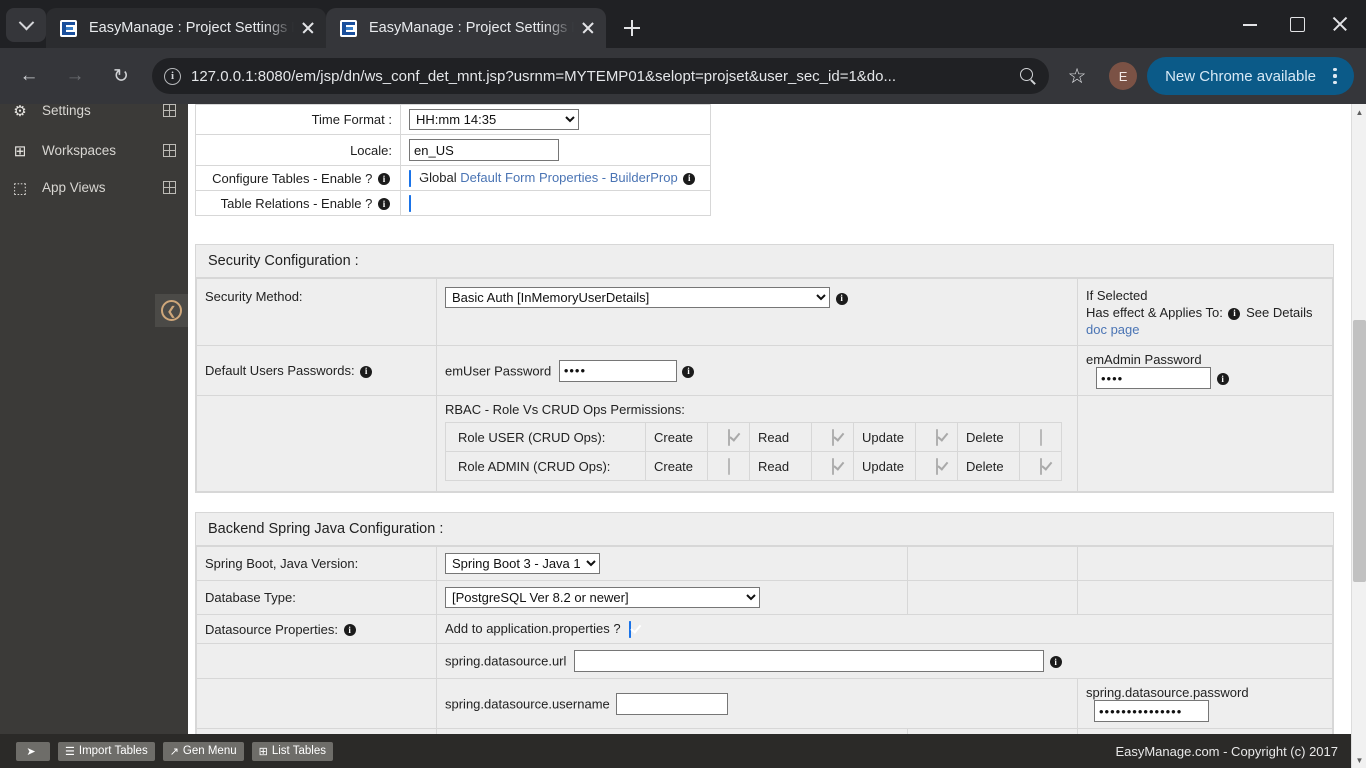 This screenshot has height=768, width=1366. What do you see at coordinates (121, 76) in the screenshot?
I see `reload-button: ↻` at bounding box center [121, 76].